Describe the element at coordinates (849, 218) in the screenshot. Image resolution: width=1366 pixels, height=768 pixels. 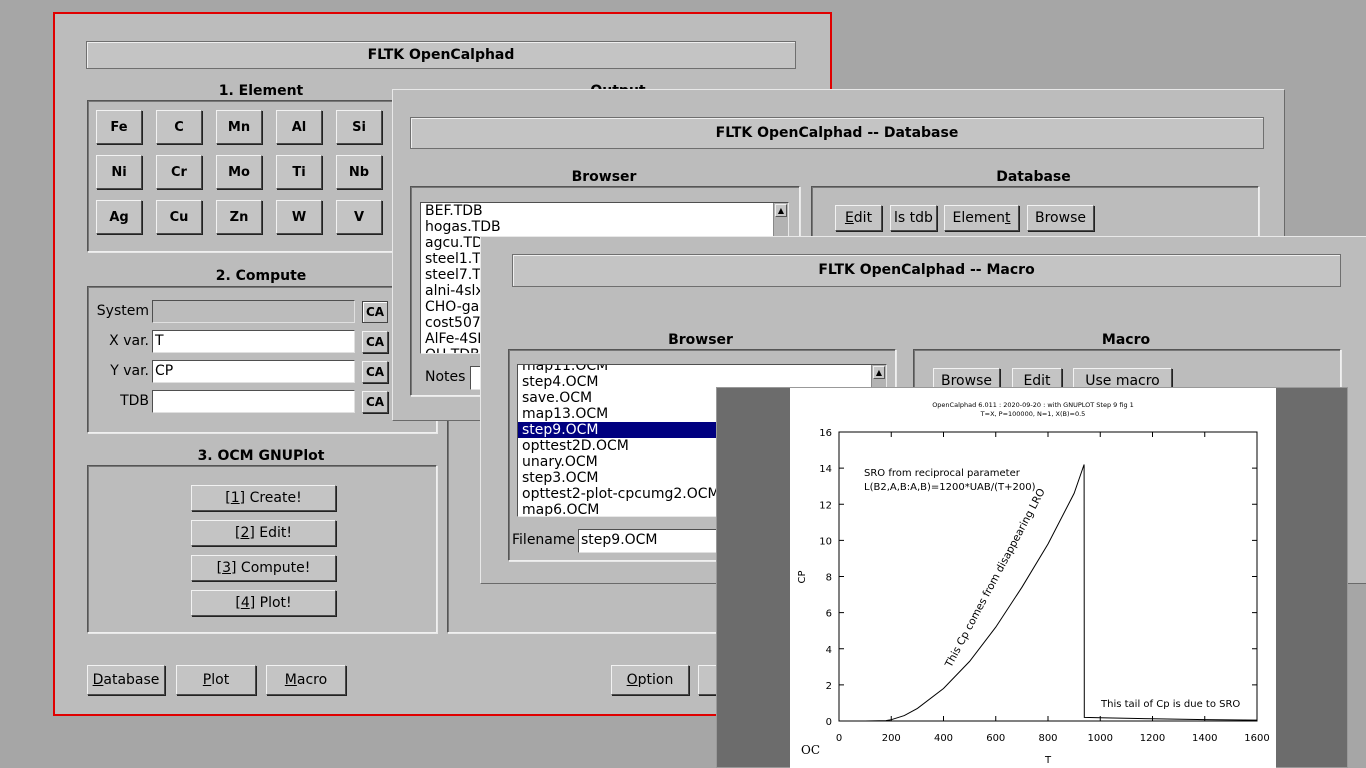
I see `db-edit-mnemonic: E` at that location.